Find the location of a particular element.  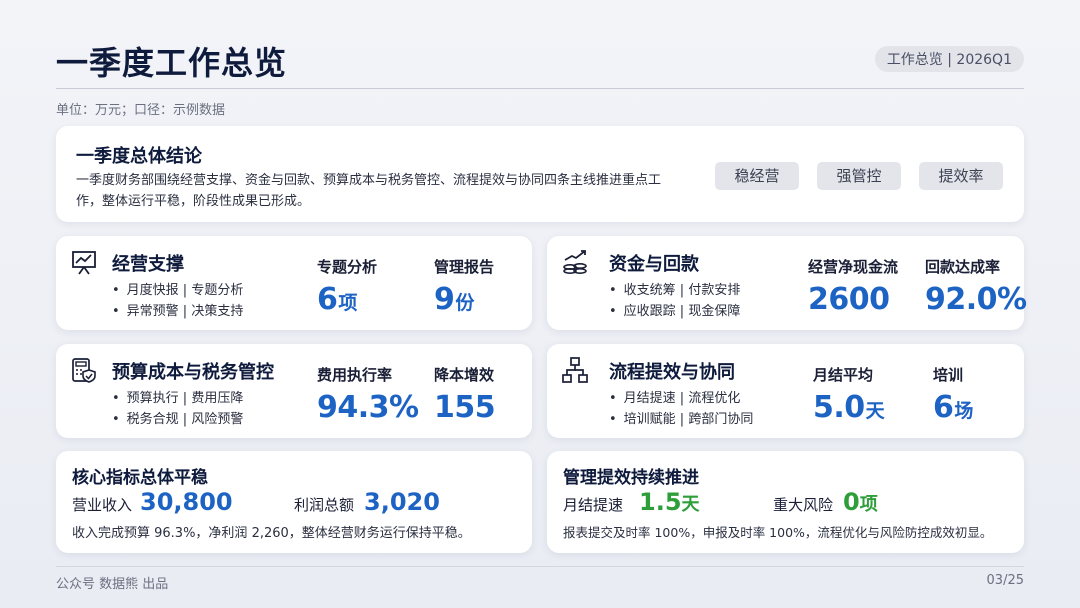

tile-title: 流程提效与协同 is located at coordinates (672, 372).